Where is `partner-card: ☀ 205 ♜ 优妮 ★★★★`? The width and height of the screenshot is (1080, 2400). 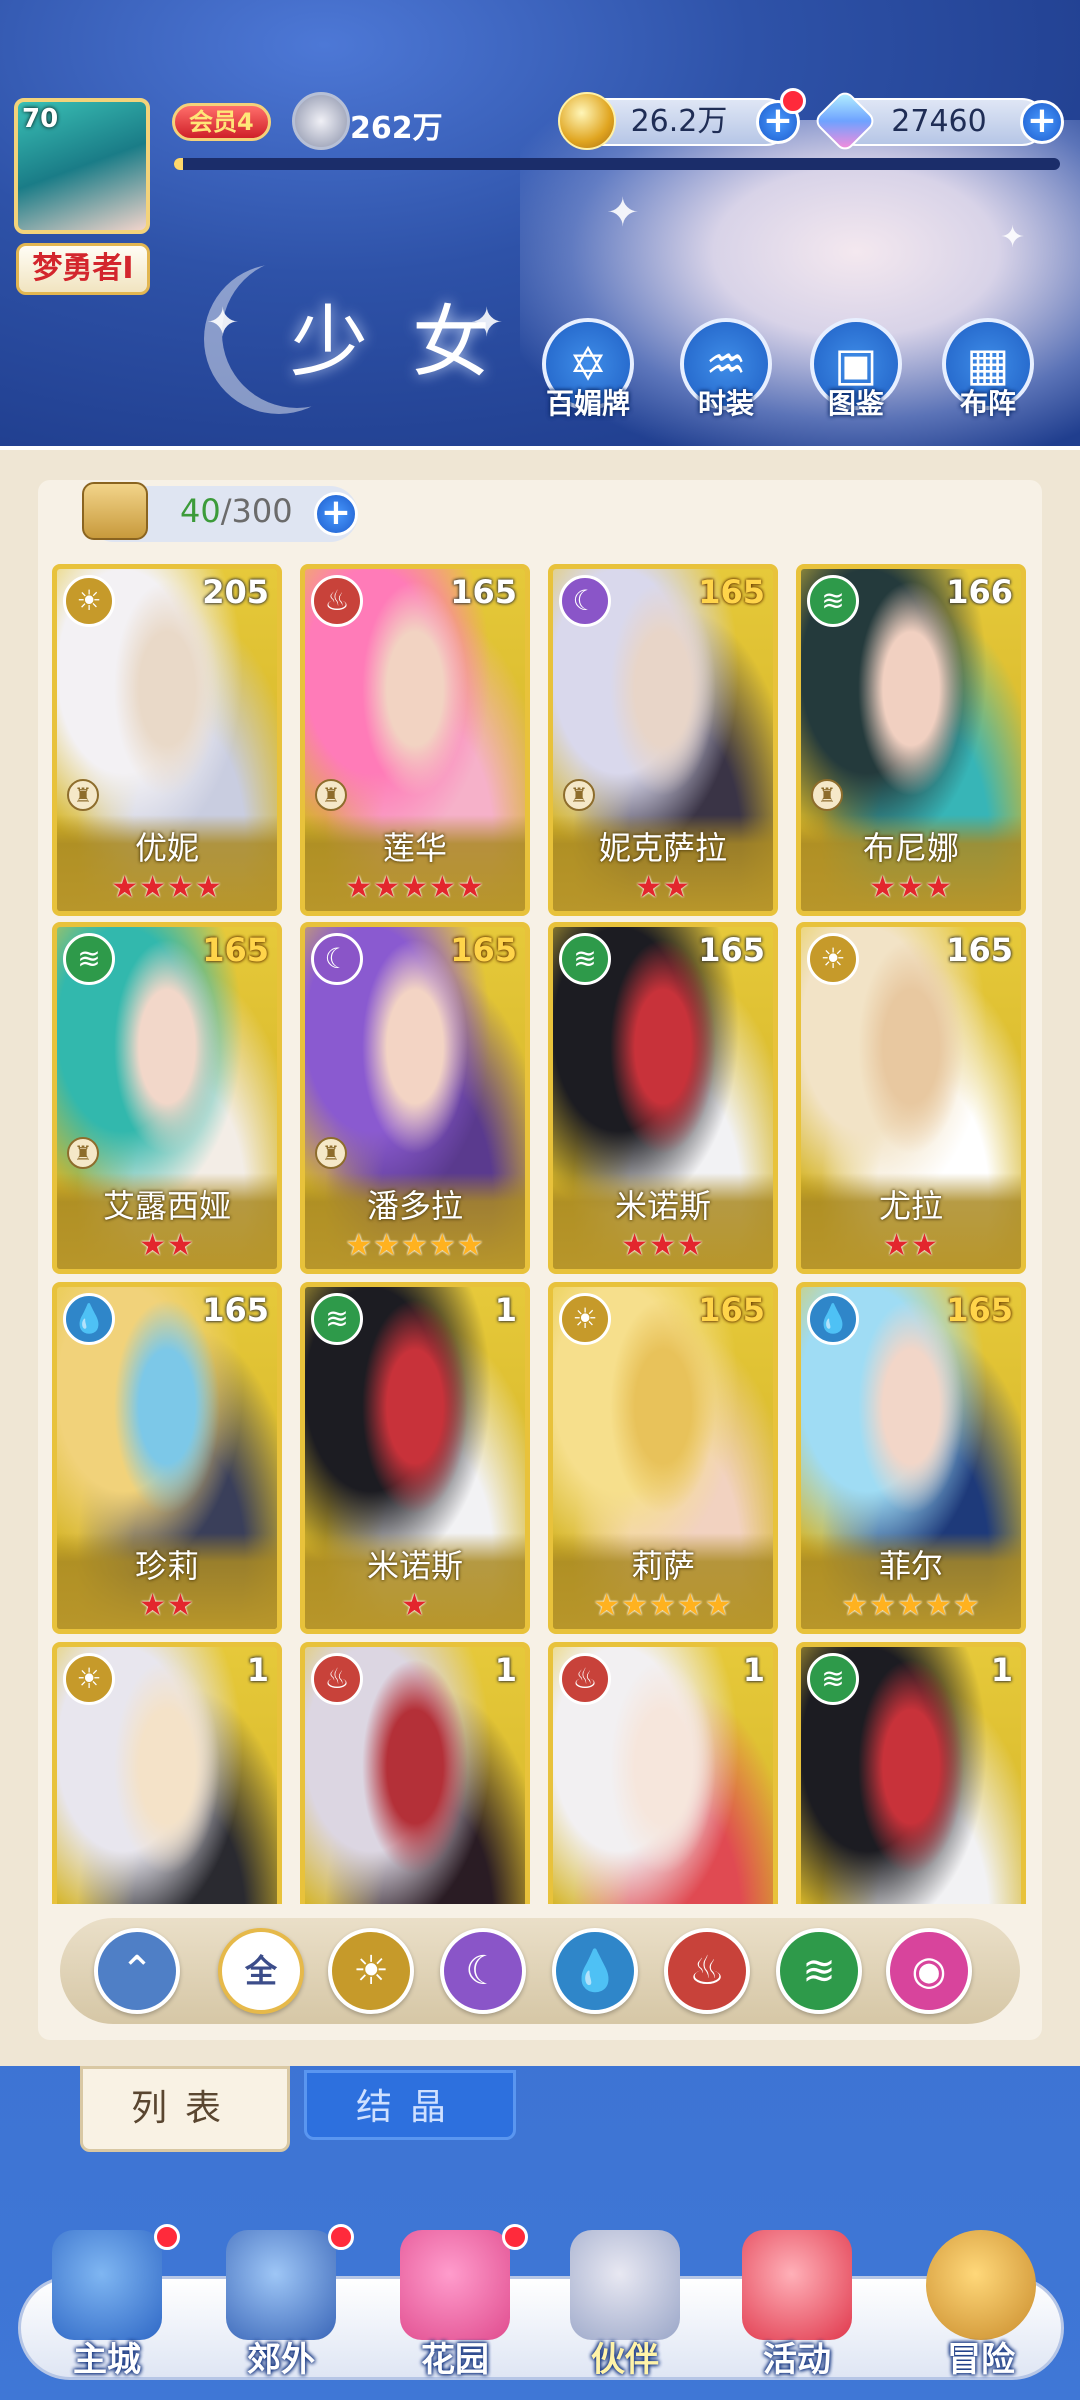
partner-card: ☀ 205 ♜ 优妮 ★★★★ is located at coordinates (167, 740).